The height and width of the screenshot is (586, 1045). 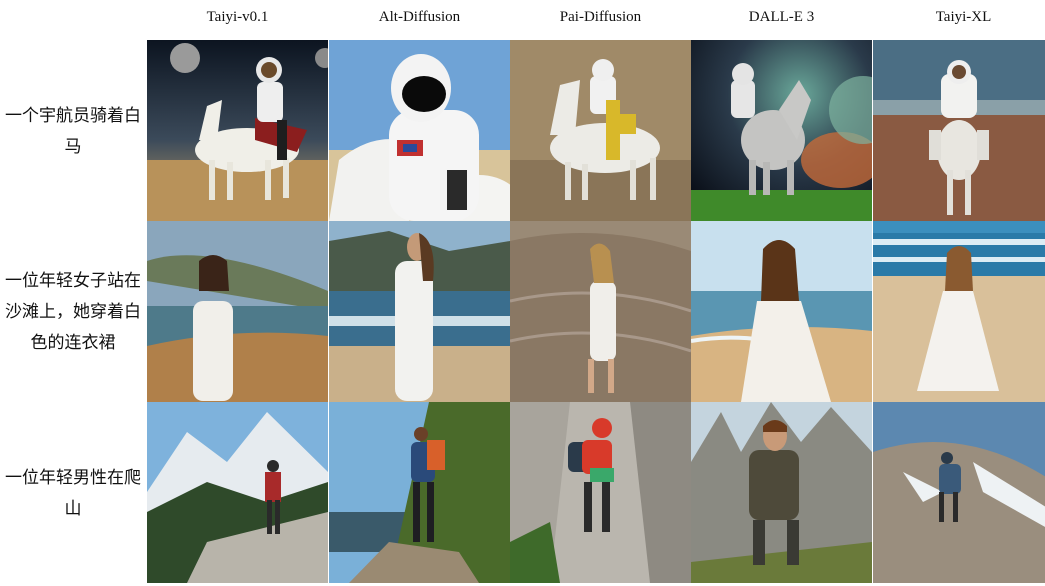 I want to click on image-pai-diffusion-climbing-man, so click(x=600, y=492).